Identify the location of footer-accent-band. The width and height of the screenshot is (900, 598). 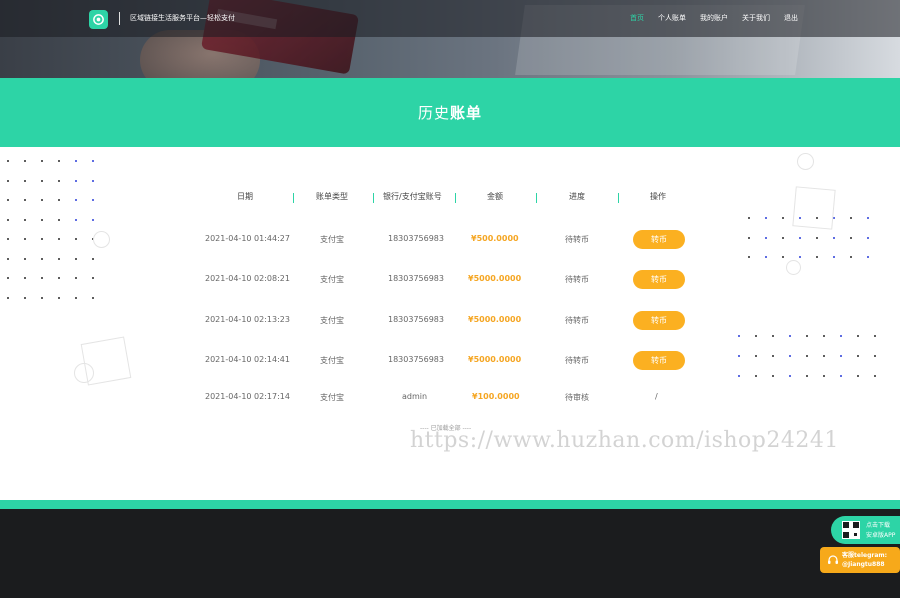
(450, 504).